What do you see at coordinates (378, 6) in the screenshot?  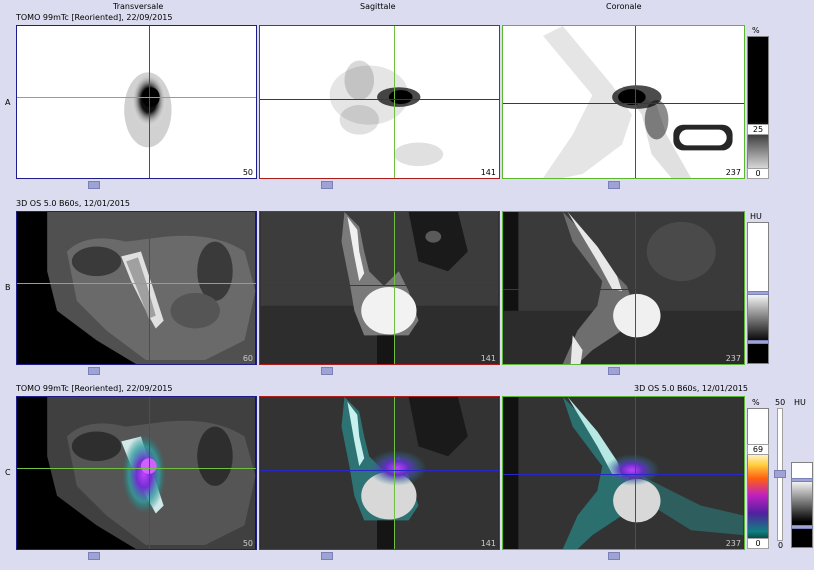 I see `view-header-sagittale: Sagittale` at bounding box center [378, 6].